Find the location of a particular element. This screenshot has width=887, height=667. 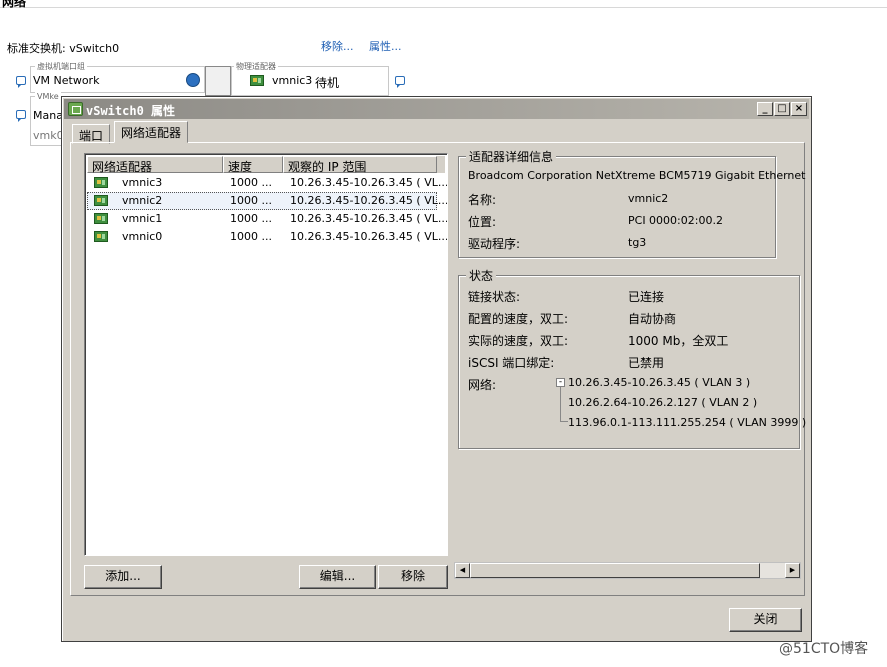

network-range: 10.26.2.64-10.26.2.127 ( VLAN 2 ) is located at coordinates (663, 402).